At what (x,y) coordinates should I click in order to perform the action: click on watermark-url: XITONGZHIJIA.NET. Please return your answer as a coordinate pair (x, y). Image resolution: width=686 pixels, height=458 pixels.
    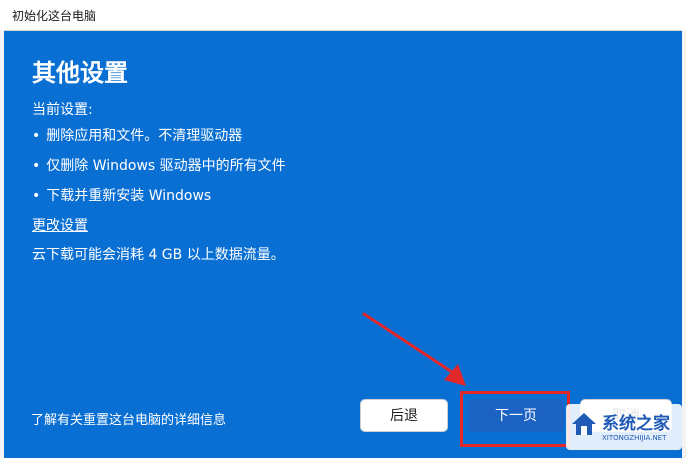
    Looking at the image, I should click on (634, 438).